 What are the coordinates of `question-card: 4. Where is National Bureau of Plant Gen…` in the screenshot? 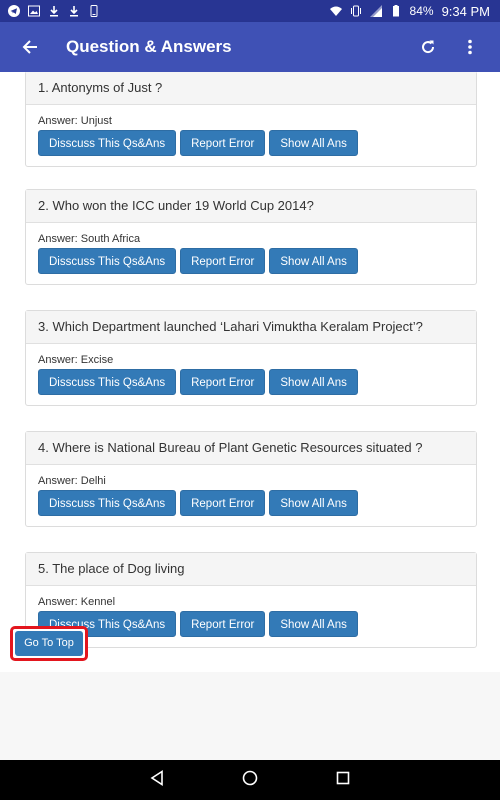 It's located at (251, 479).